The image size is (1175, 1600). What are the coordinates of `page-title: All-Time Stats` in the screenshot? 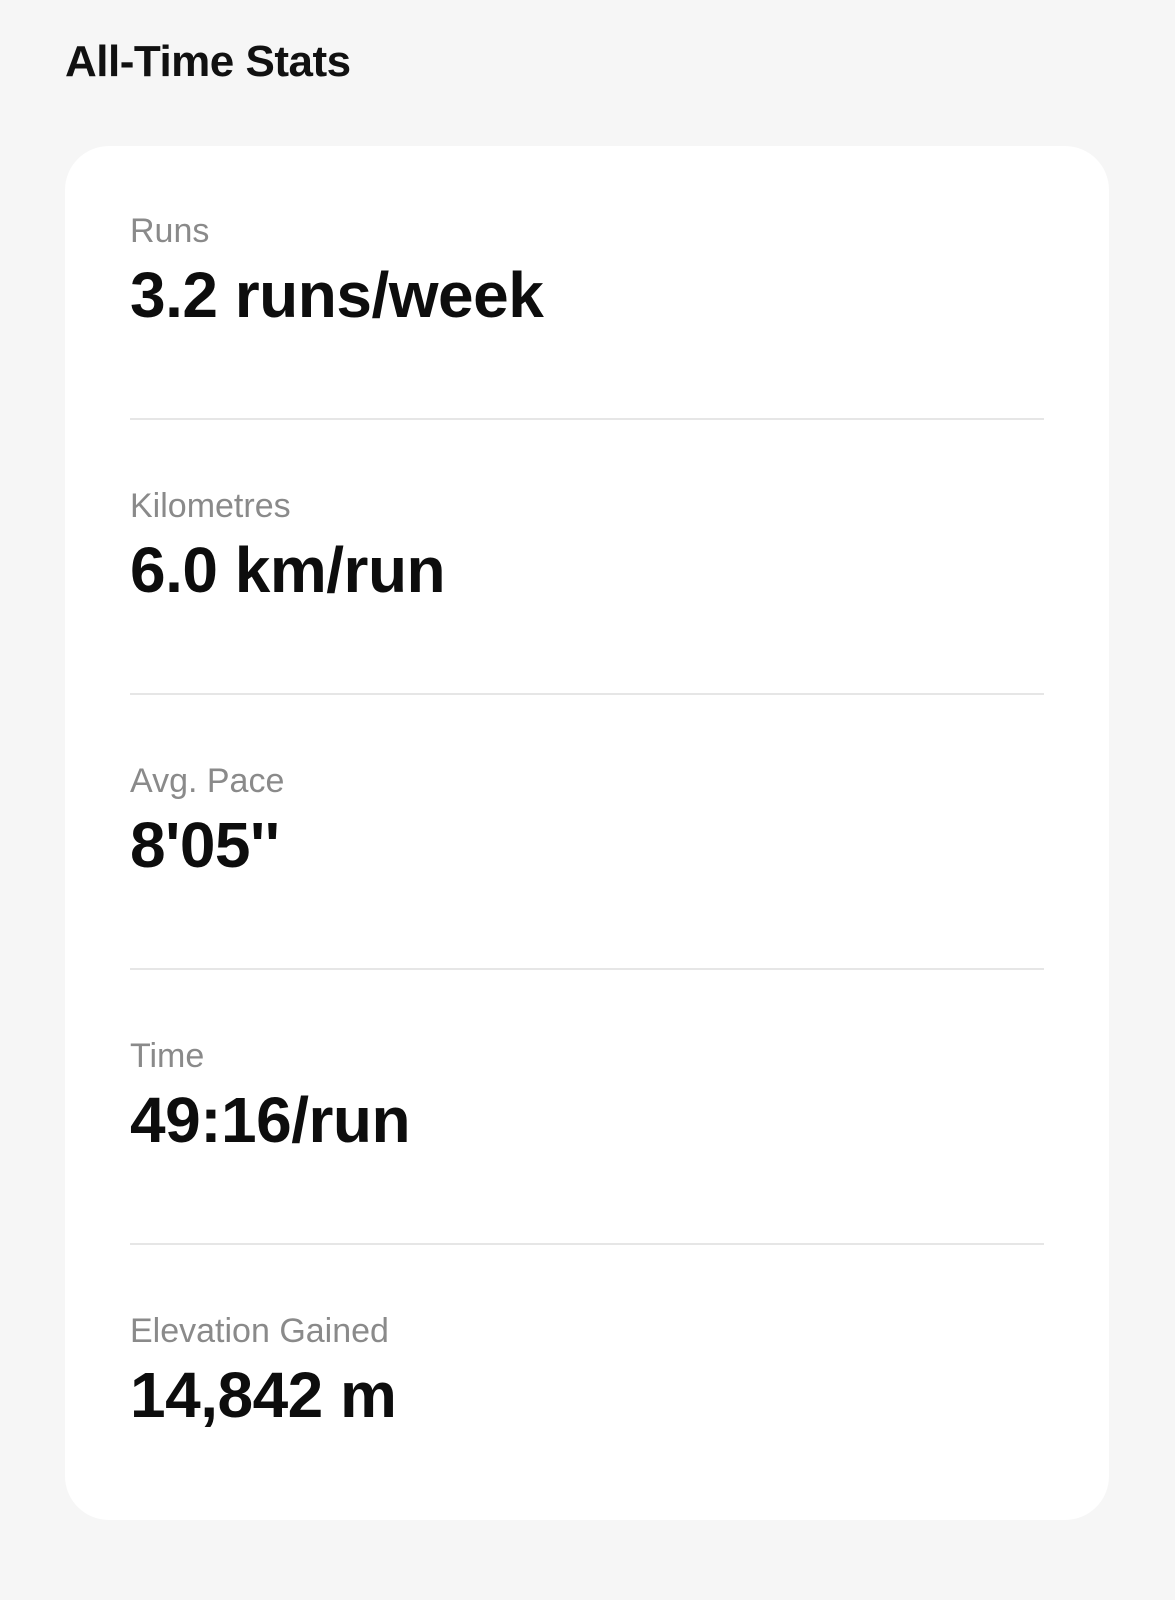 It's located at (208, 61).